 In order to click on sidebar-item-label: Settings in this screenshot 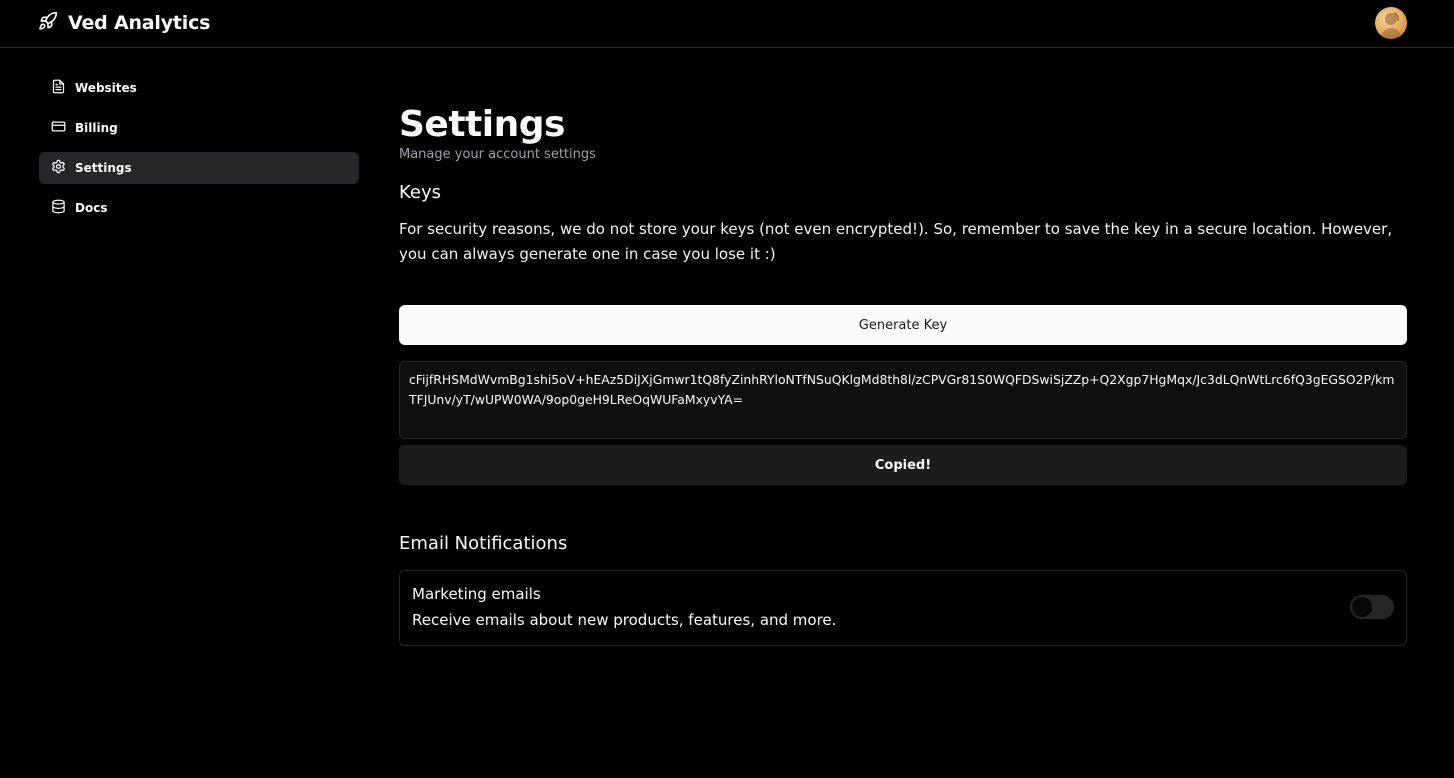, I will do `click(103, 168)`.